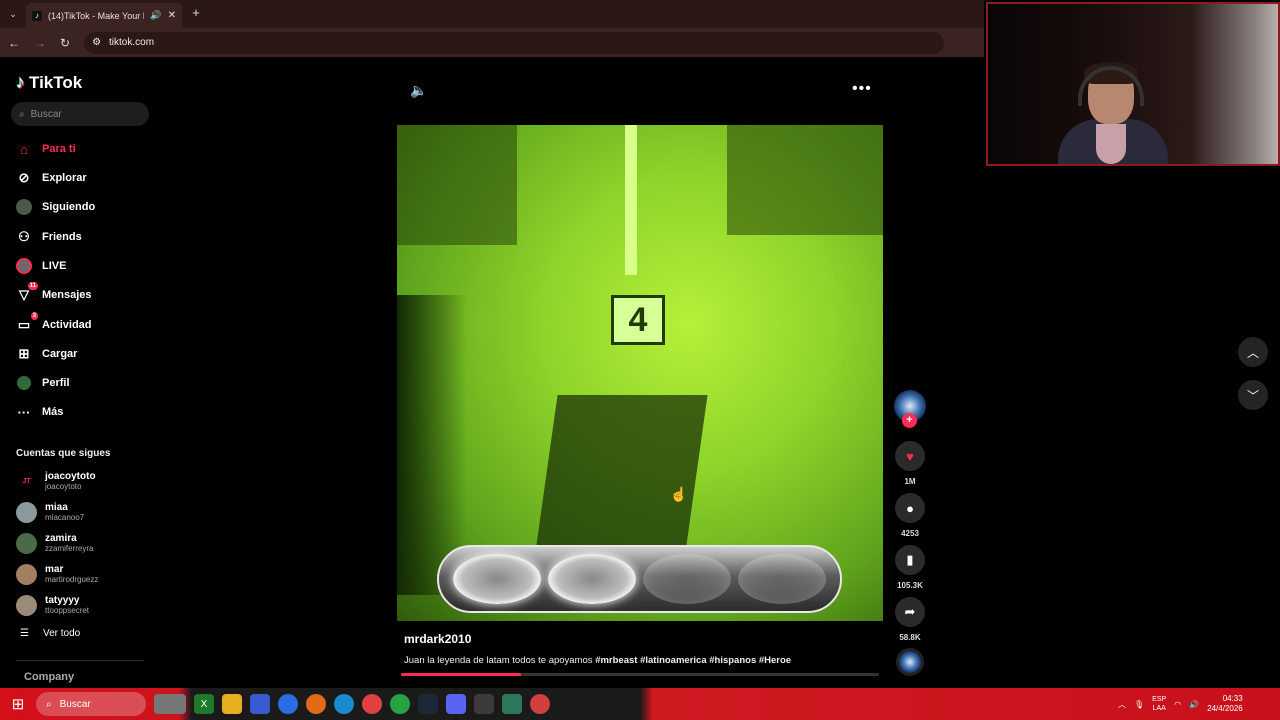 This screenshot has height=720, width=1280. I want to click on heart-icon: ♥, so click(910, 456).